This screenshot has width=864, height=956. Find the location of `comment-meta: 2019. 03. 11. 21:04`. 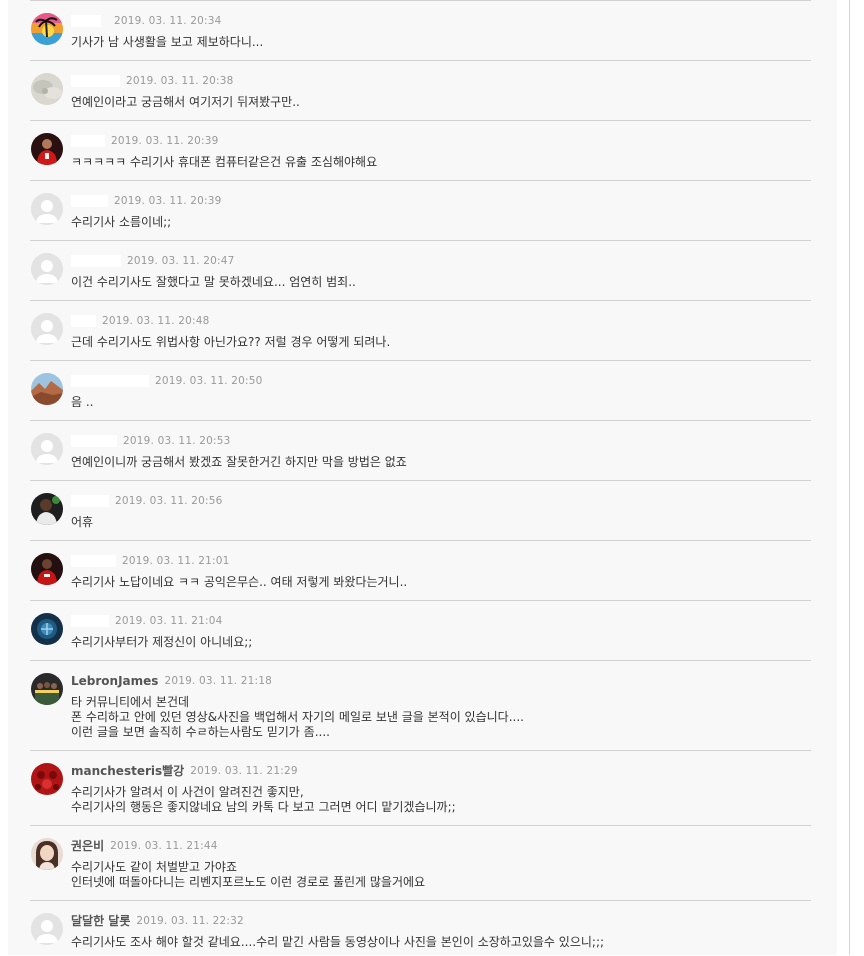

comment-meta: 2019. 03. 11. 21:04 is located at coordinates (147, 622).